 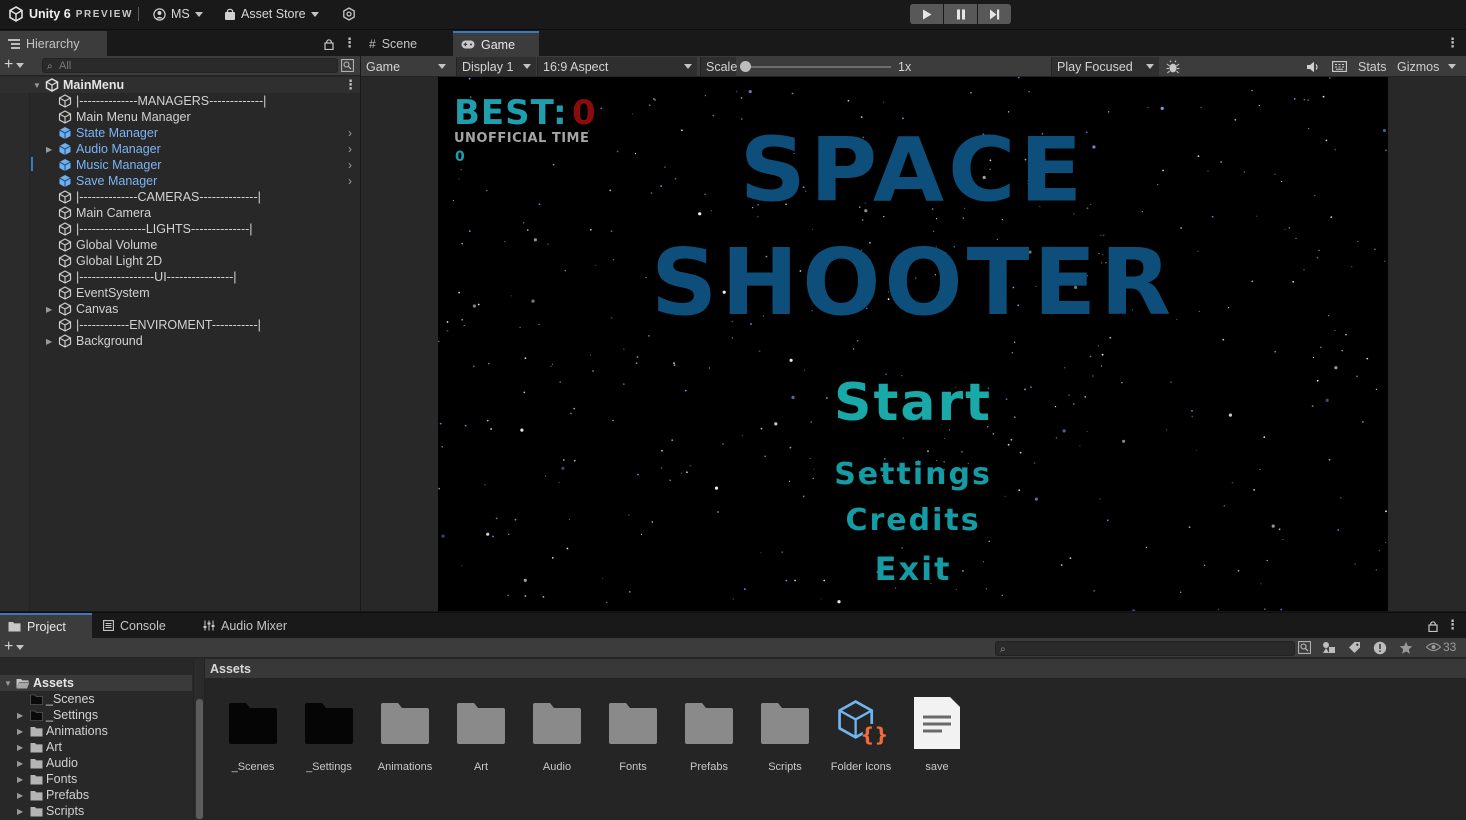 I want to click on asset-item: Prefabs, so click(x=709, y=742).